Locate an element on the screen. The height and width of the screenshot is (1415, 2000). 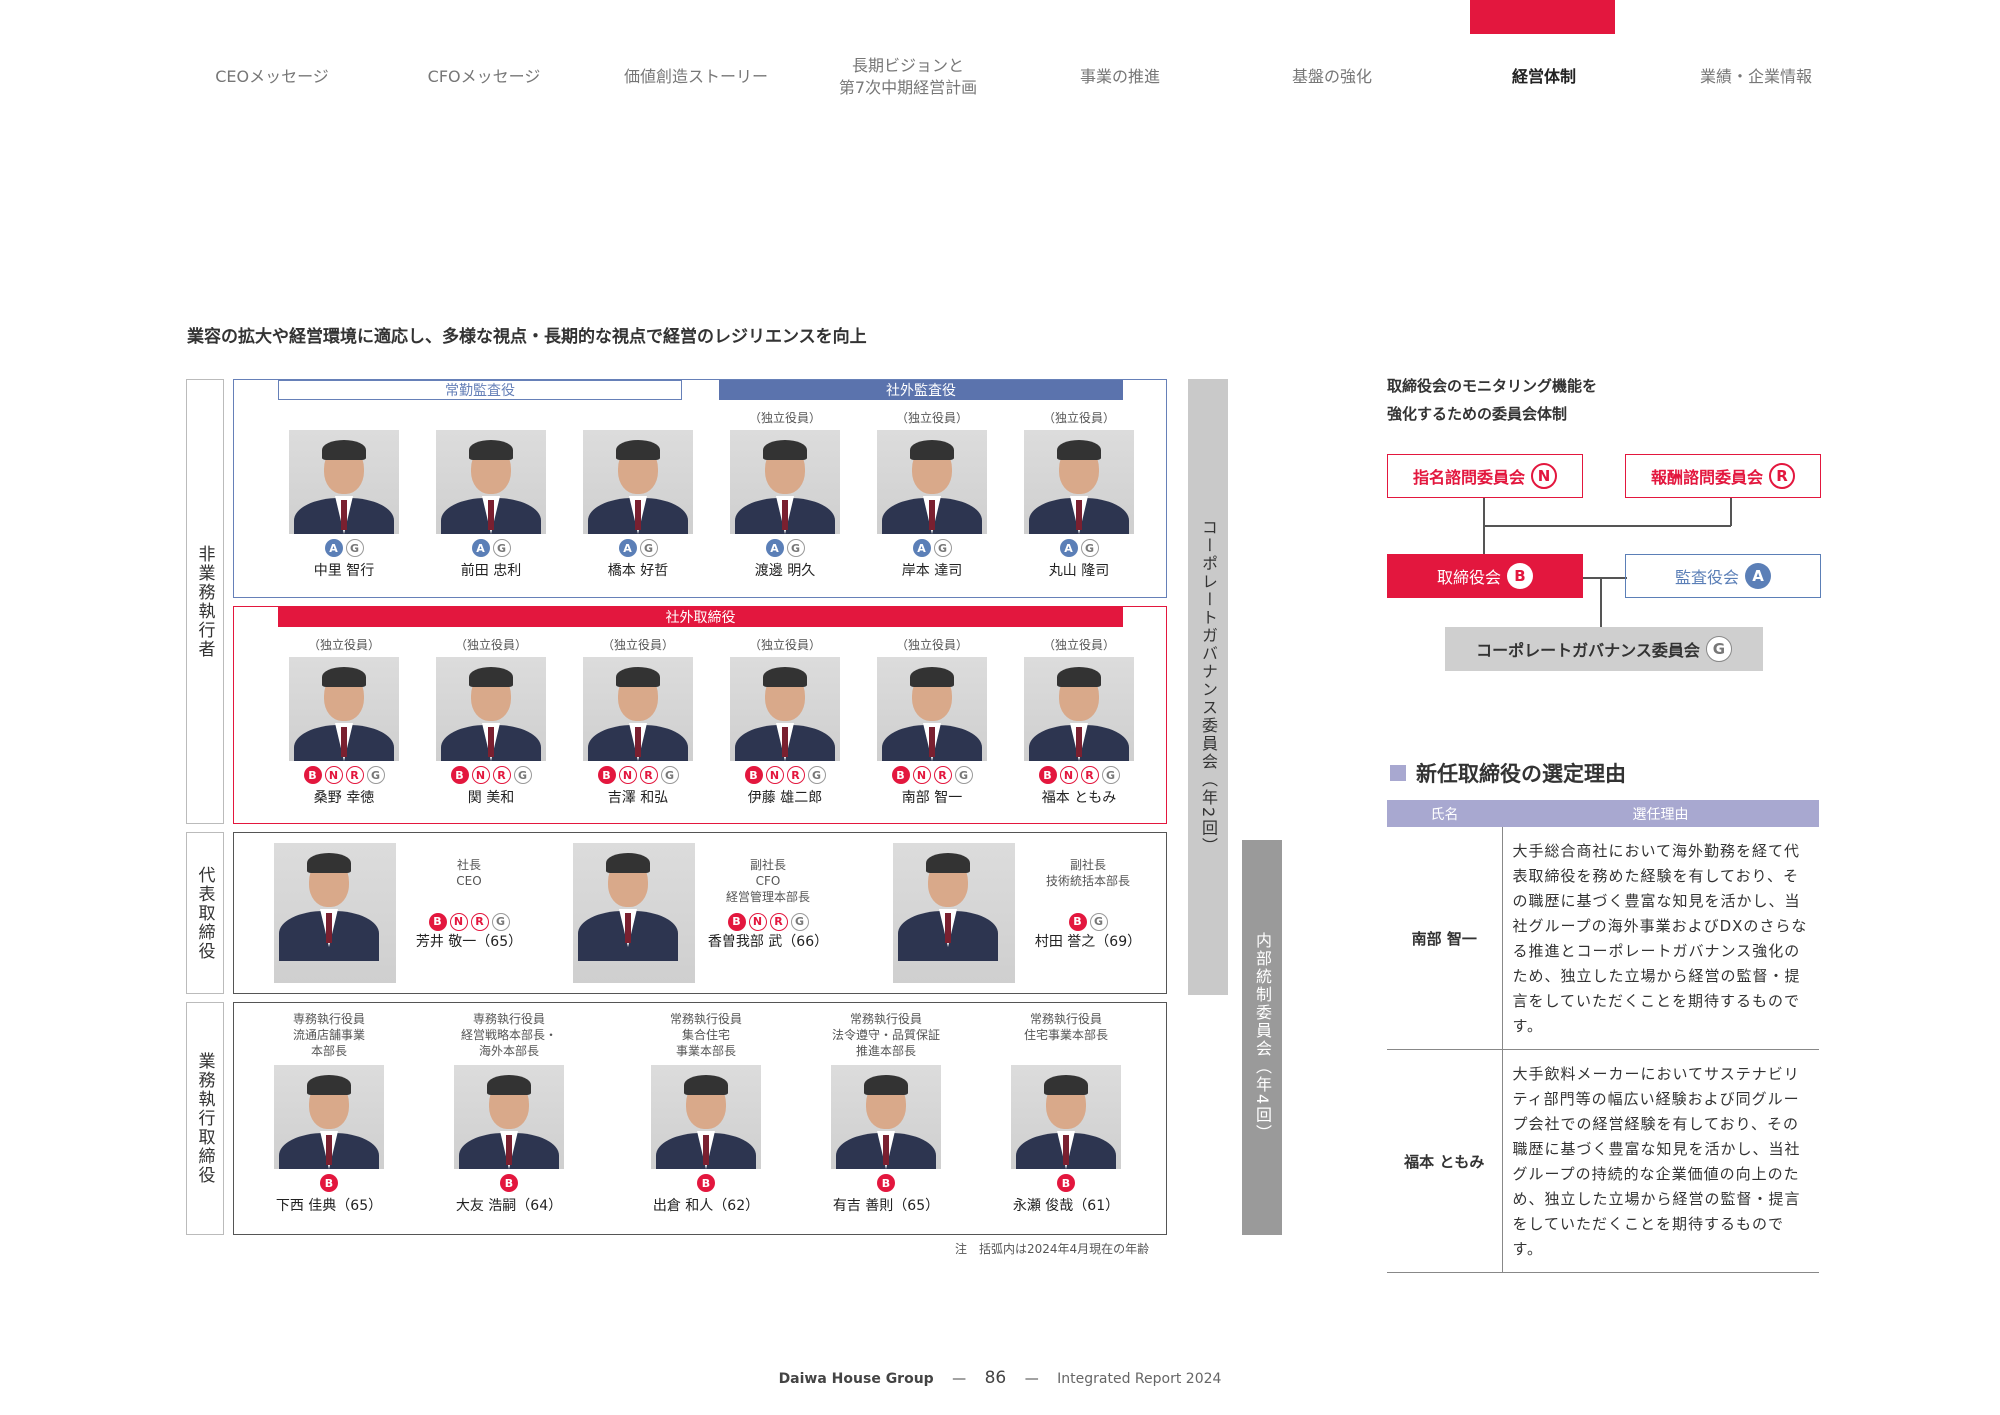
person-card: （独立役員） A G 丸山 隆司 is located at coordinates (1079, 495).